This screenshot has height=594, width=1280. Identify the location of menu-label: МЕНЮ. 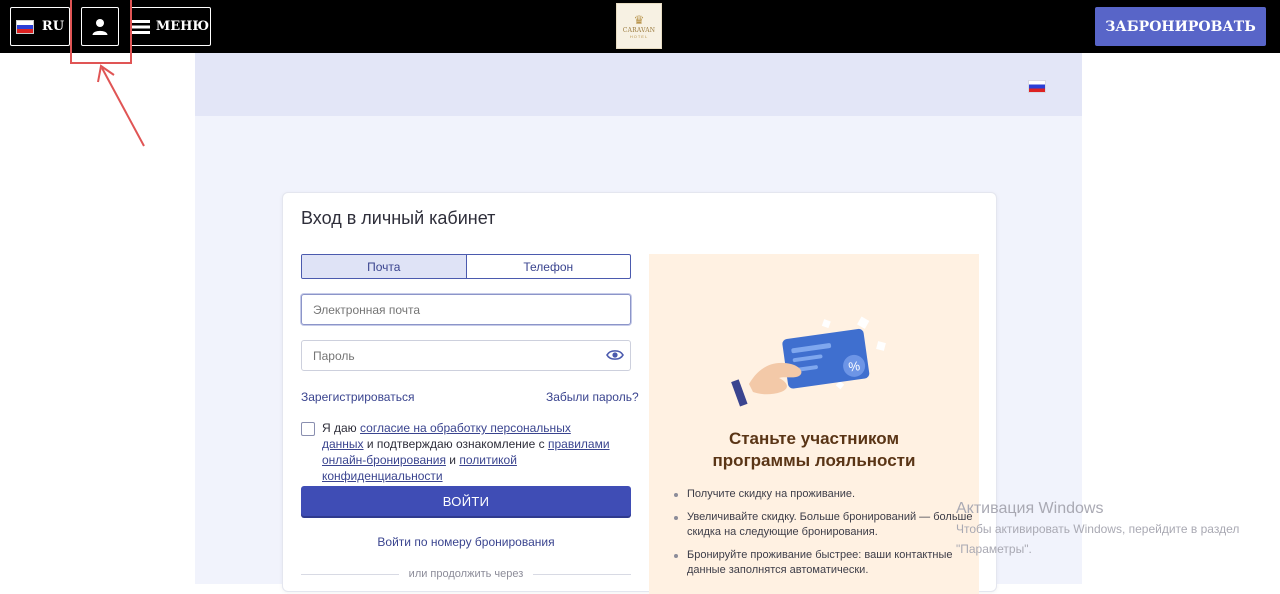
(182, 26).